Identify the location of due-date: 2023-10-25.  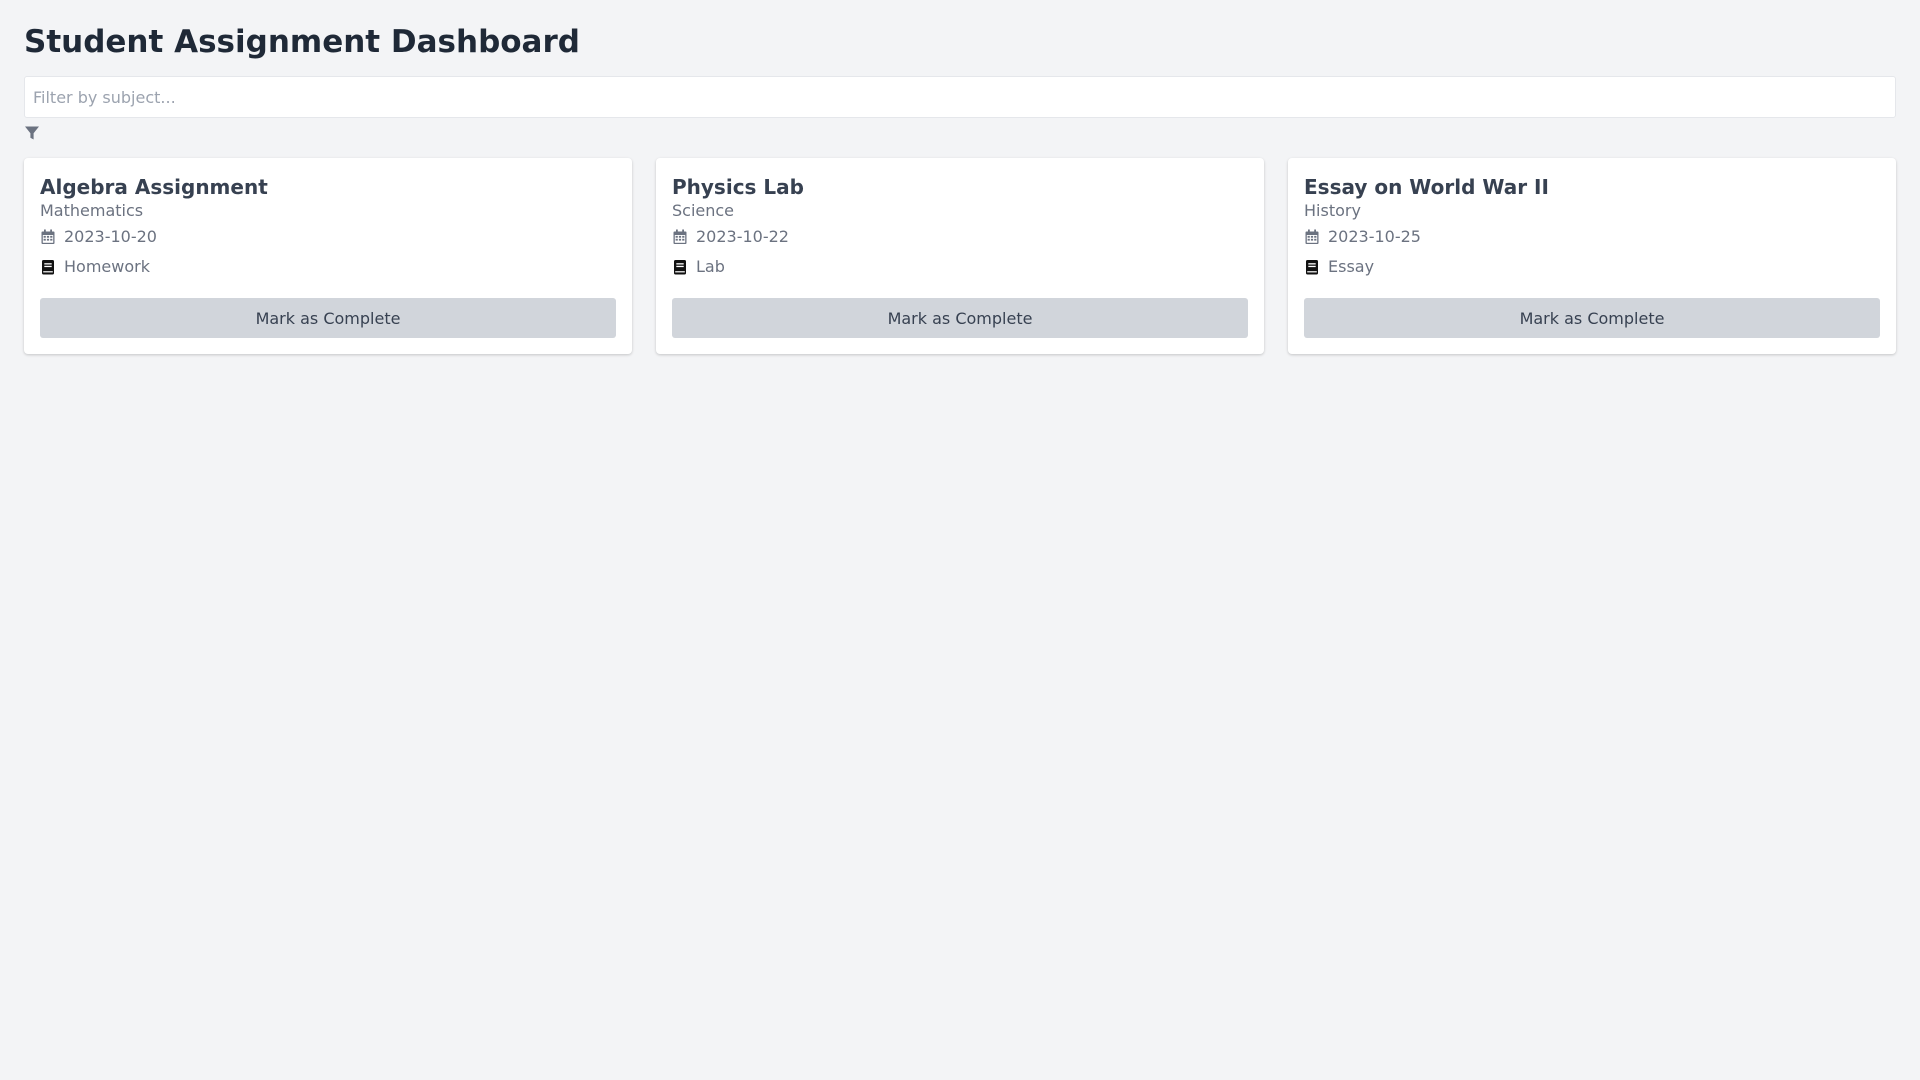
(1374, 236).